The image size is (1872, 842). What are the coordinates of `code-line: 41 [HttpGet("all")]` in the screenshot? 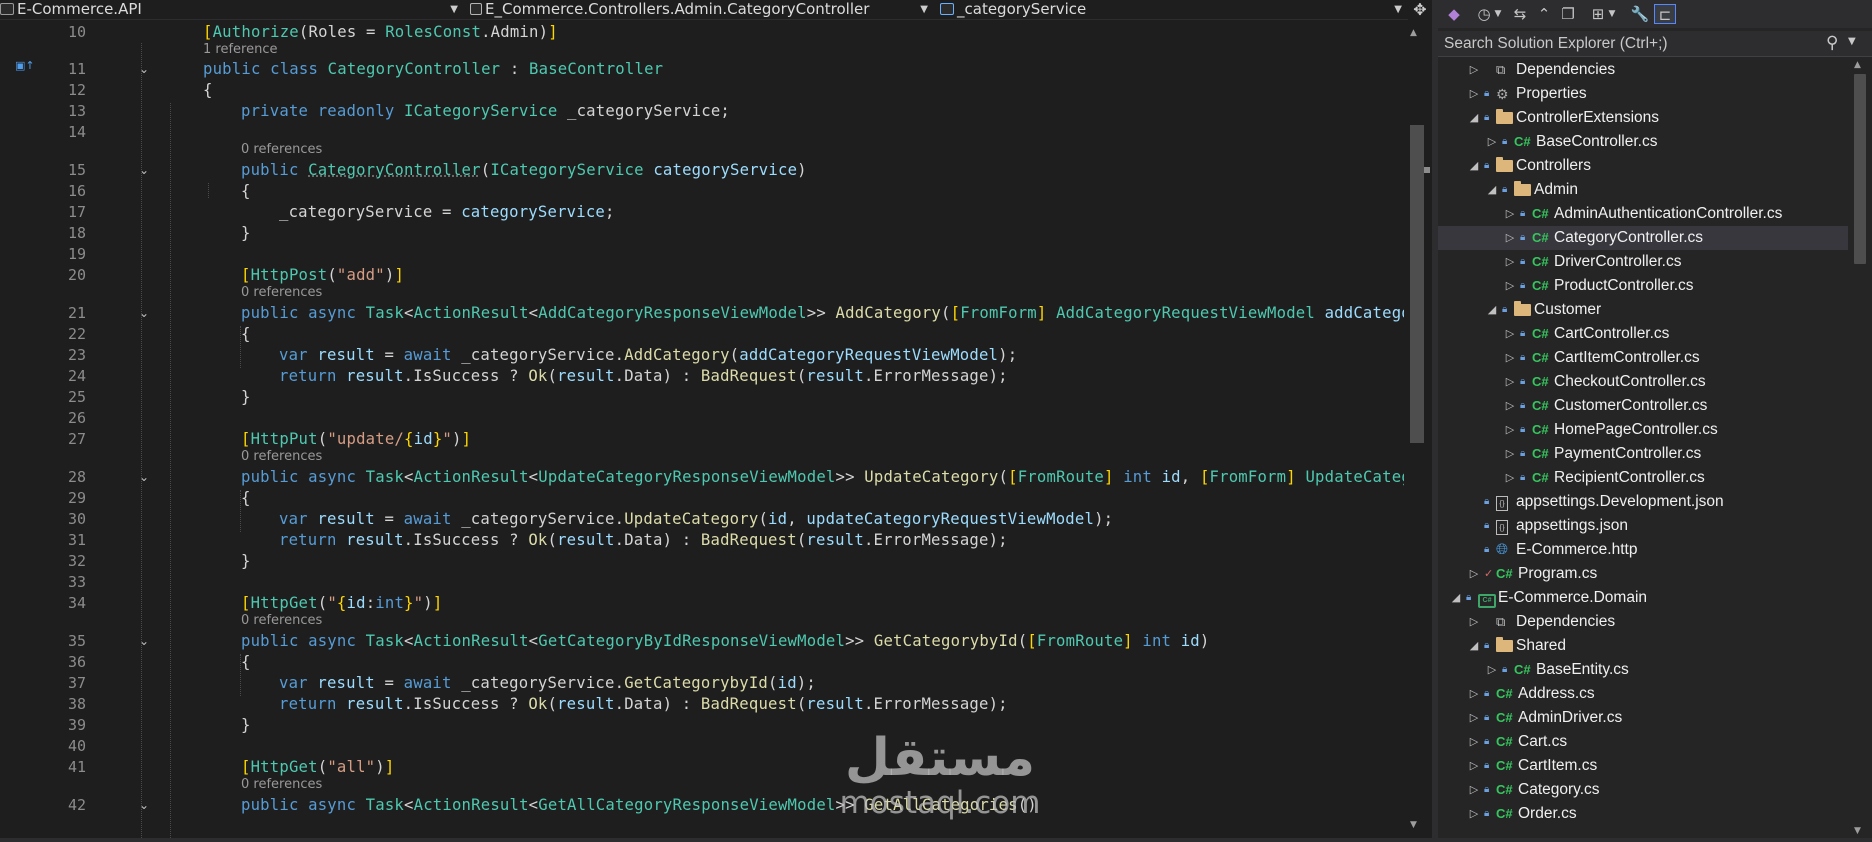 It's located at (702, 767).